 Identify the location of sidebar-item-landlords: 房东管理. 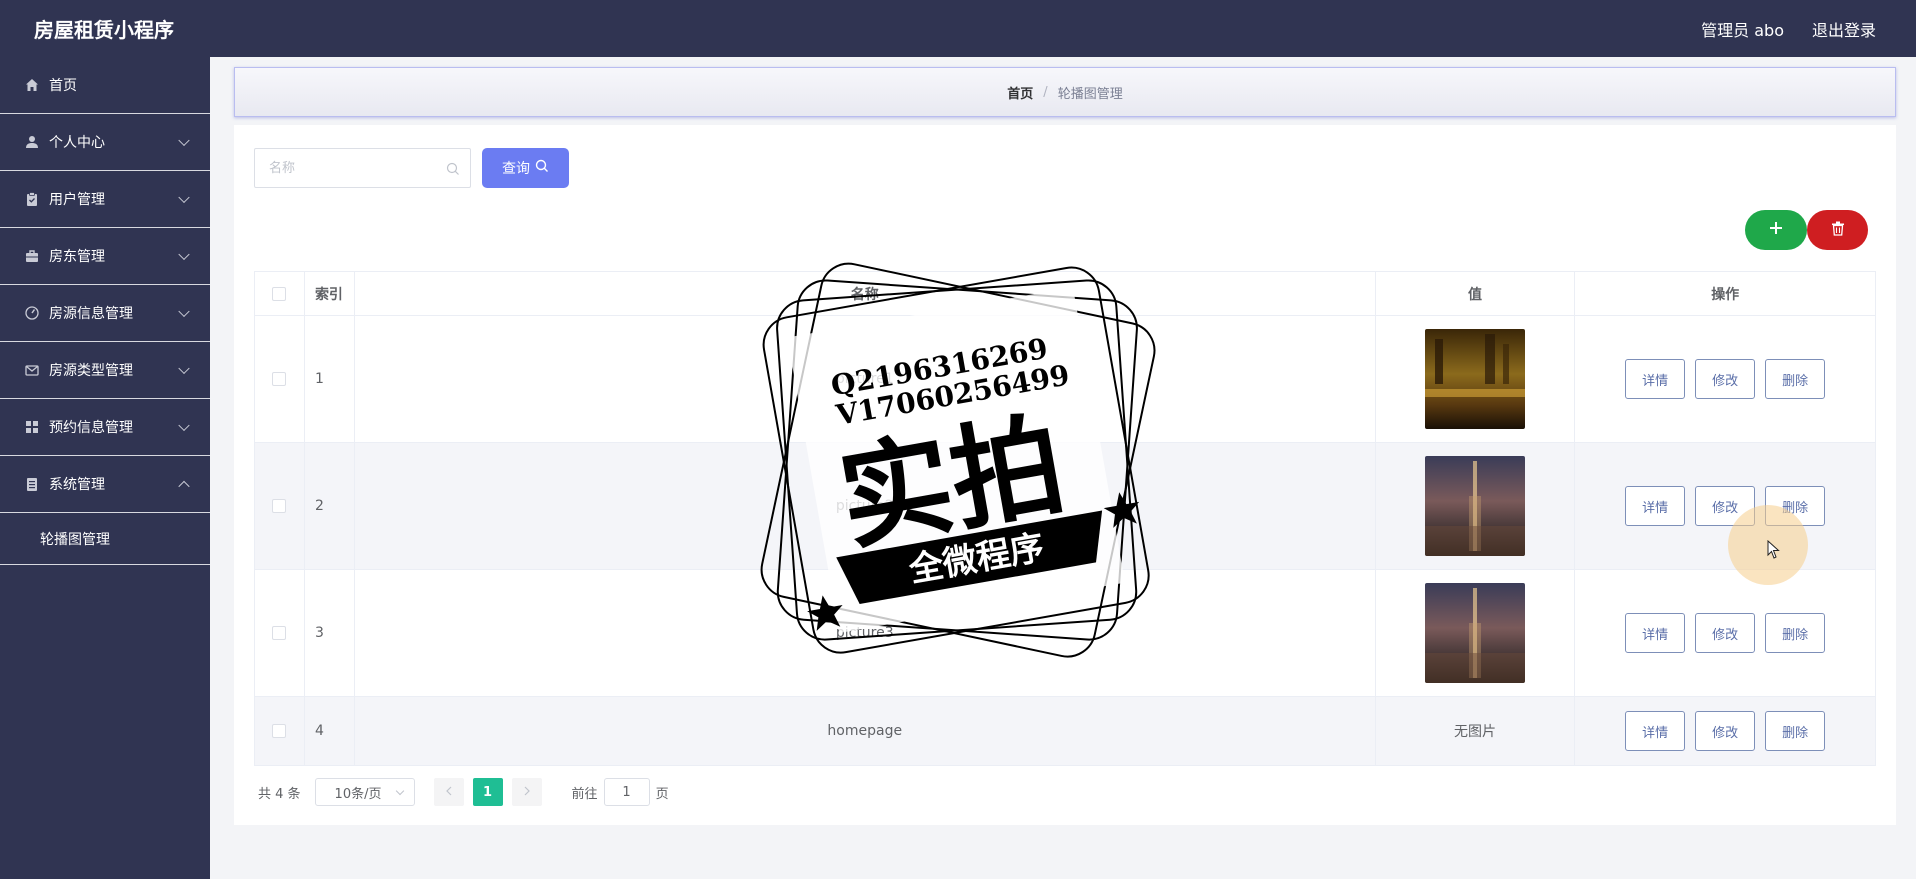
(105, 256).